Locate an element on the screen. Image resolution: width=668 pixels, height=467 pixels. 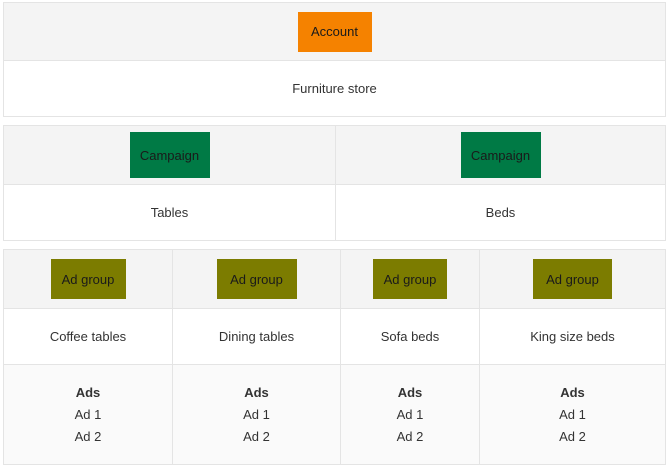
campaign-name: Tables is located at coordinates (169, 212).